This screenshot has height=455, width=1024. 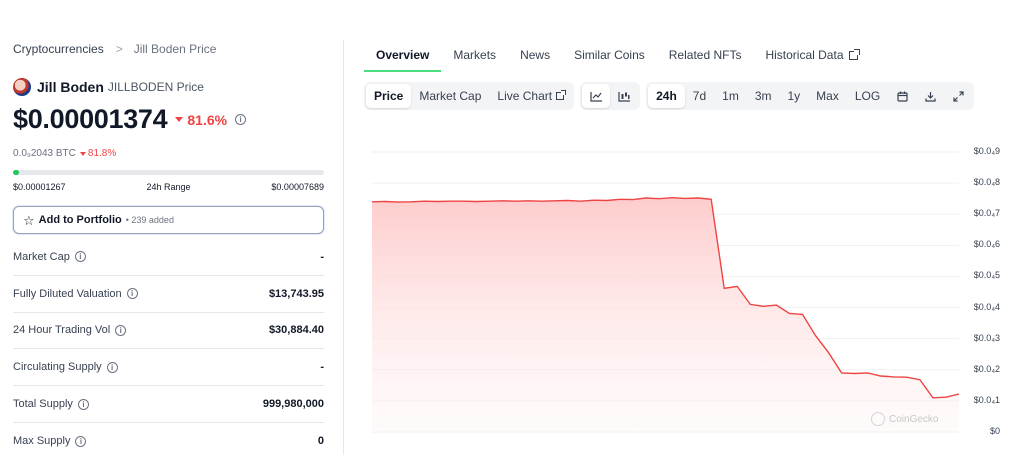 What do you see at coordinates (49, 257) in the screenshot?
I see `stat-label: Market Cap i` at bounding box center [49, 257].